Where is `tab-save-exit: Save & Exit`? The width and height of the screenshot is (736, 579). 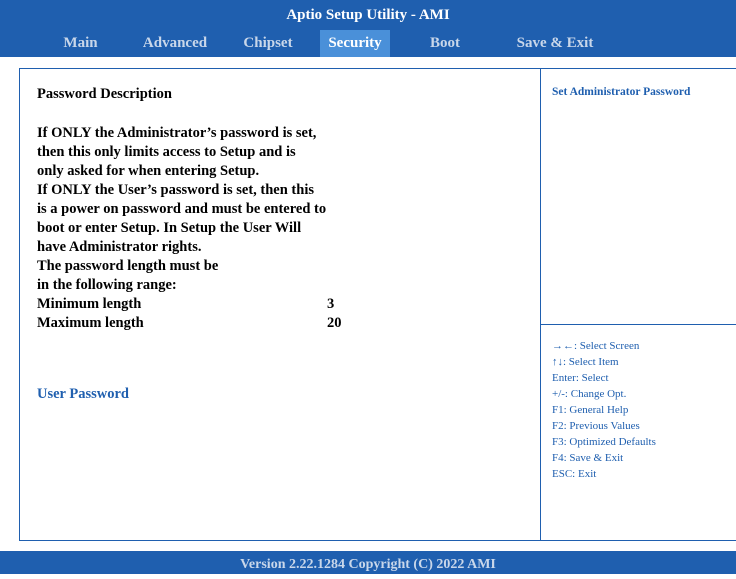
tab-save-exit: Save & Exit is located at coordinates (555, 43).